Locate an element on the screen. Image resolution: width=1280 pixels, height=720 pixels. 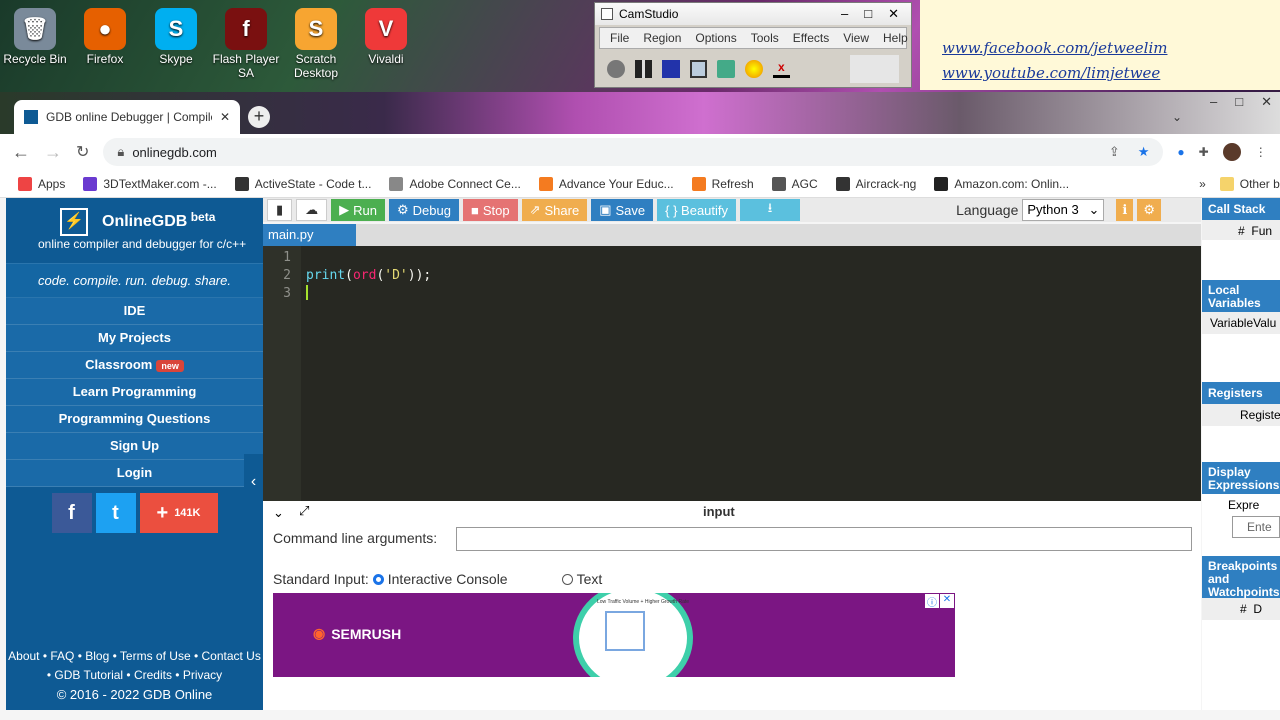
camstudio-menu-tools: Tools is located at coordinates (765, 38).